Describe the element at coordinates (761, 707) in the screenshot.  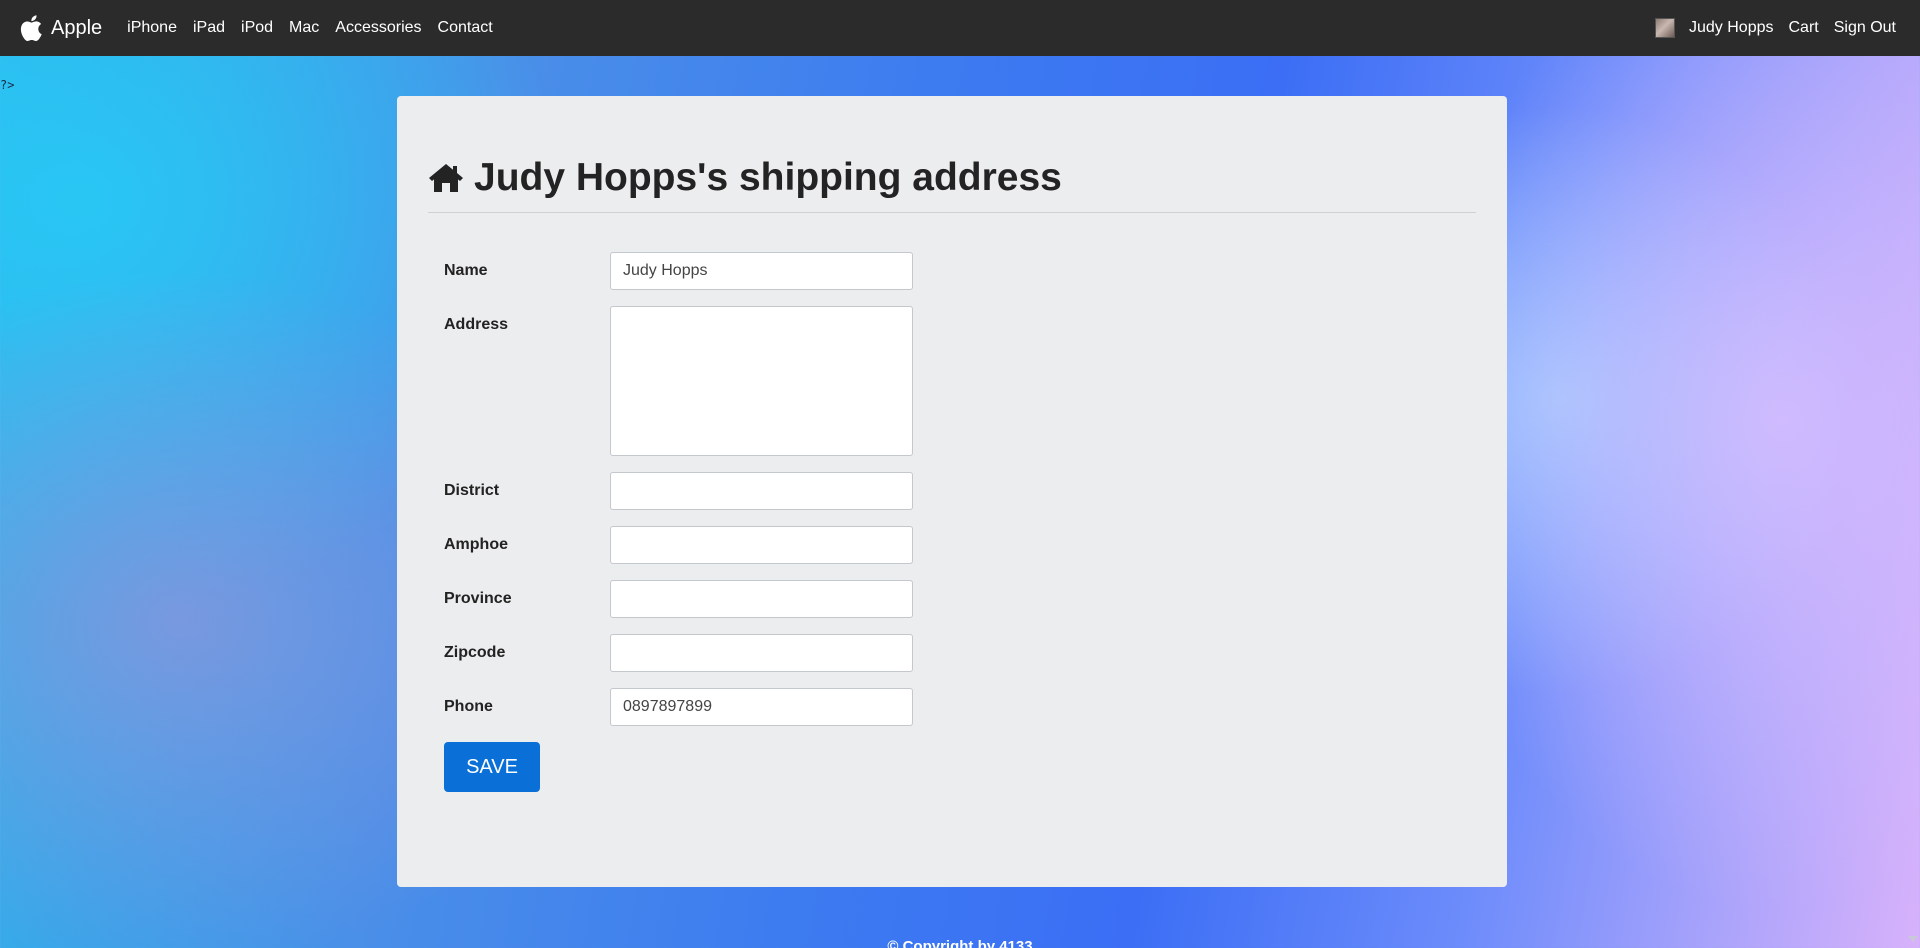
I see `phone-input` at that location.